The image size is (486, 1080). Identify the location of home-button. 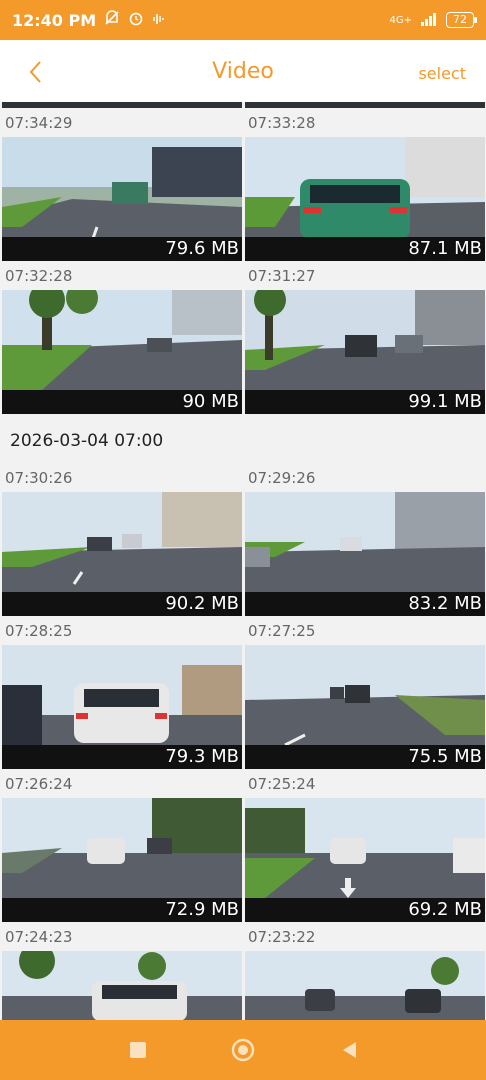
(243, 1050).